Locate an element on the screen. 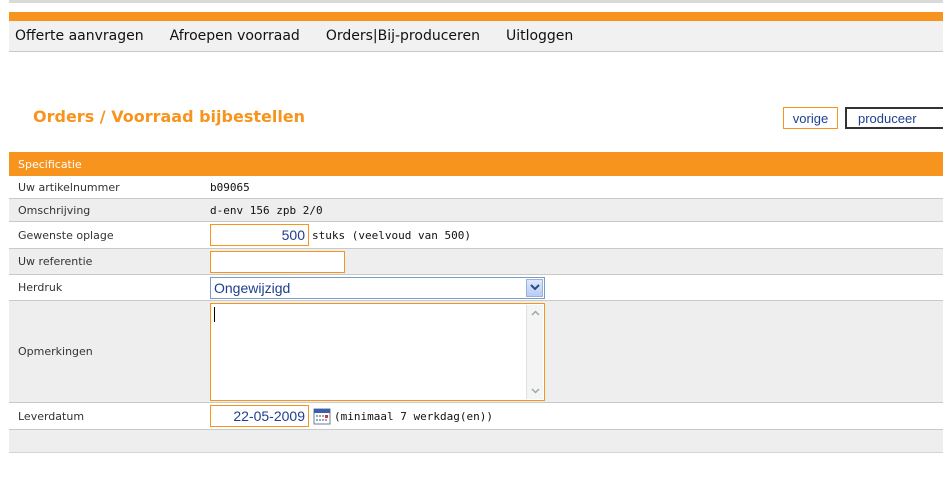  delivery-hint: (minimaal 7 werkdag(en)) is located at coordinates (413, 416).